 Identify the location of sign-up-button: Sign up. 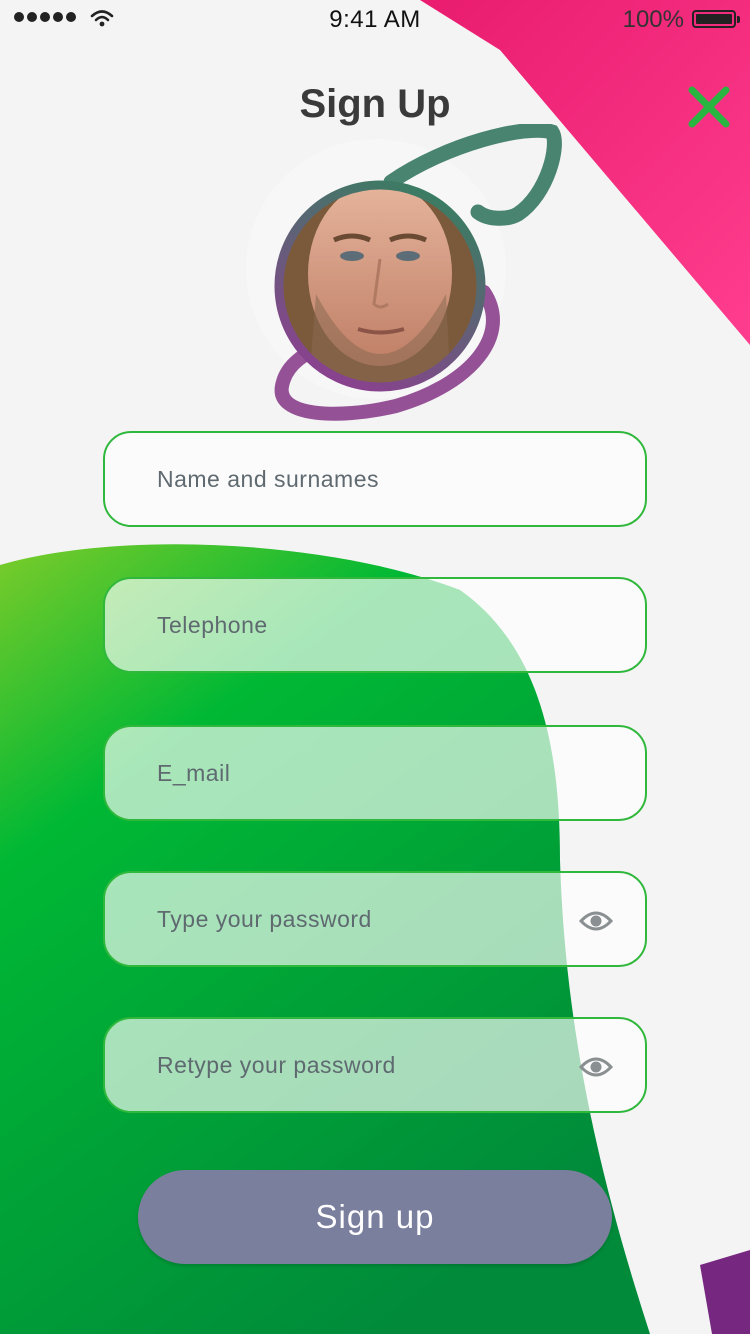
(375, 1217).